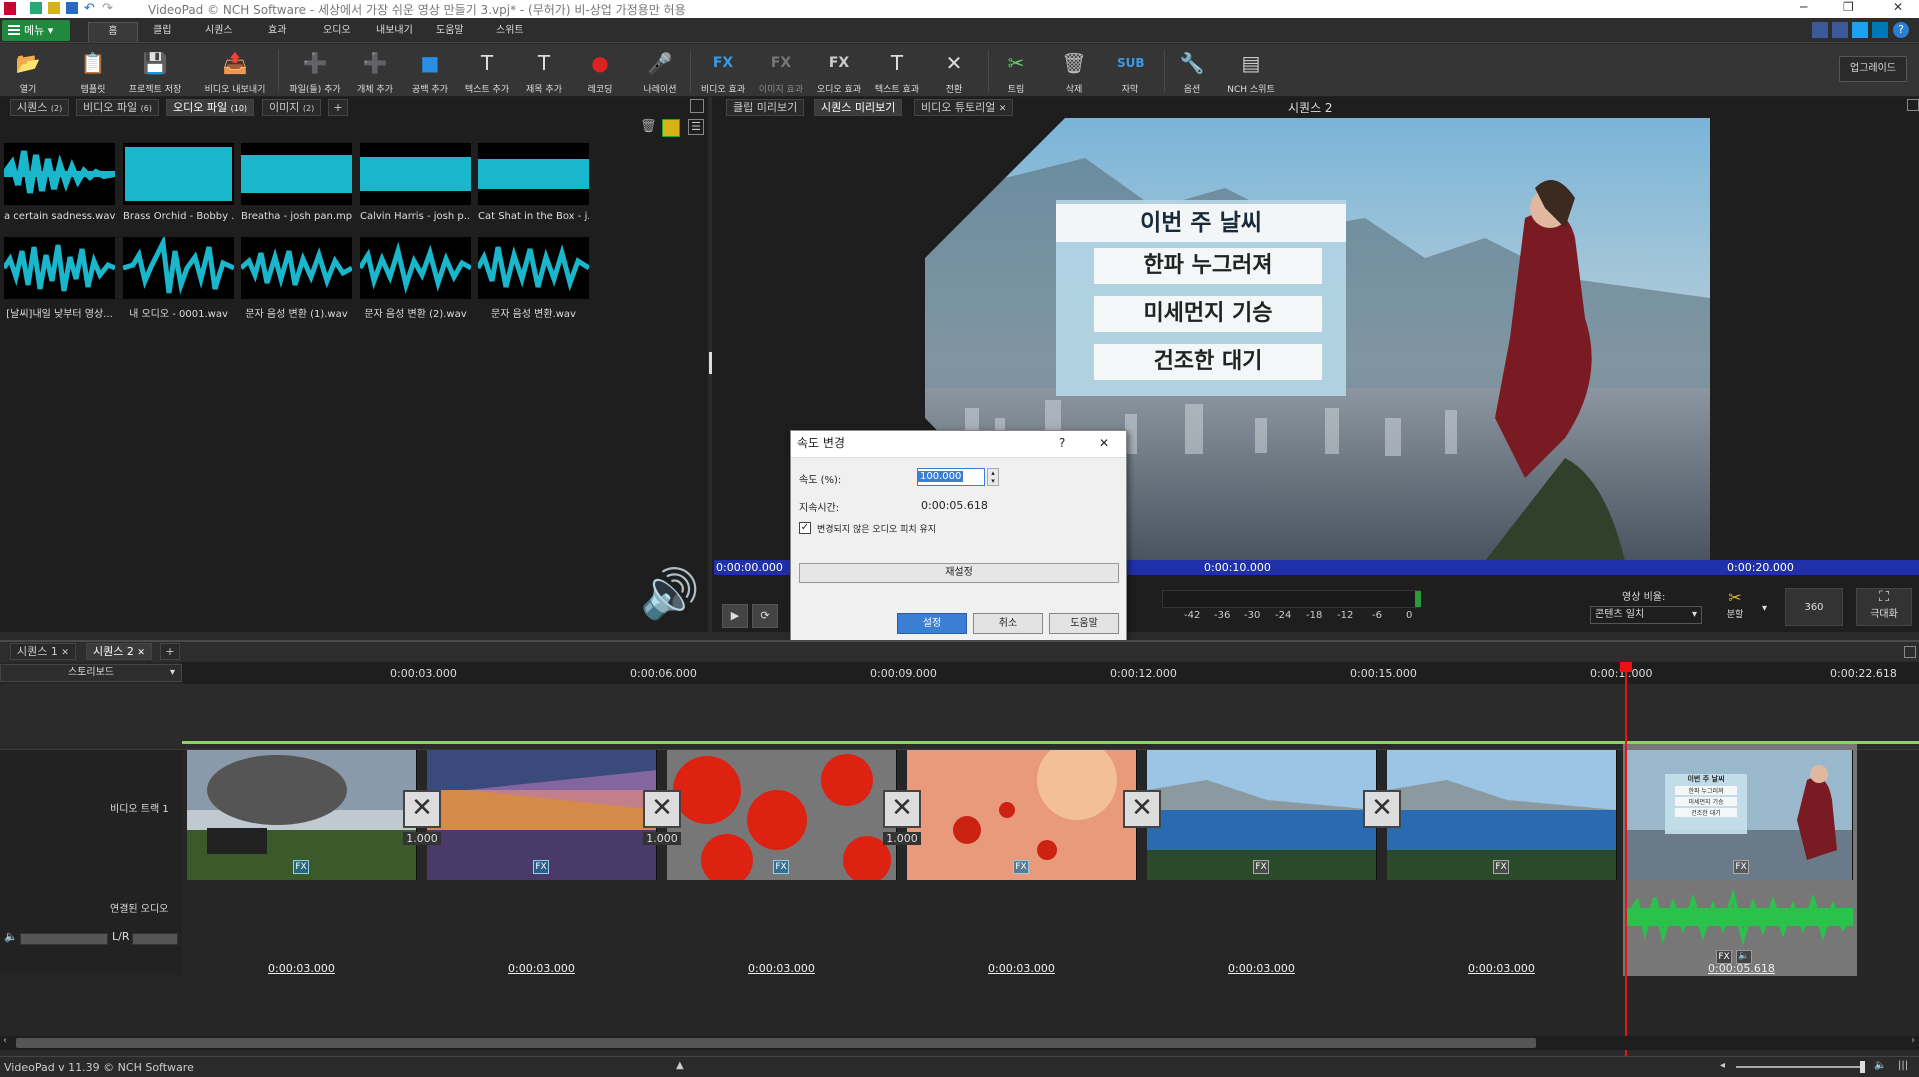 This screenshot has height=1077, width=1919. Describe the element at coordinates (40, 107) in the screenshot. I see `bin-tab-sequences: 시퀀스 (2)` at that location.